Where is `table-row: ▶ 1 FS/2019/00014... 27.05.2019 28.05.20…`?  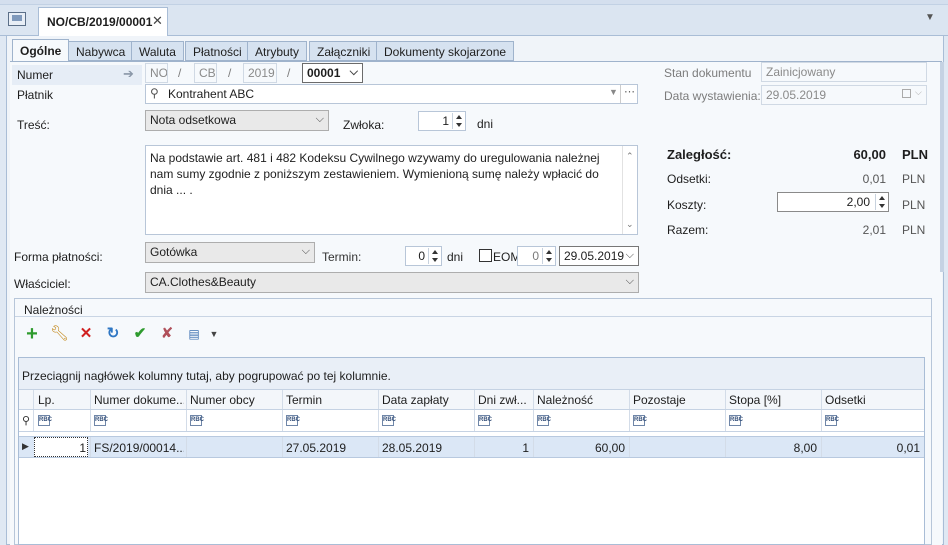
table-row: ▶ 1 FS/2019/00014... 27.05.2019 28.05.20… is located at coordinates (471, 447).